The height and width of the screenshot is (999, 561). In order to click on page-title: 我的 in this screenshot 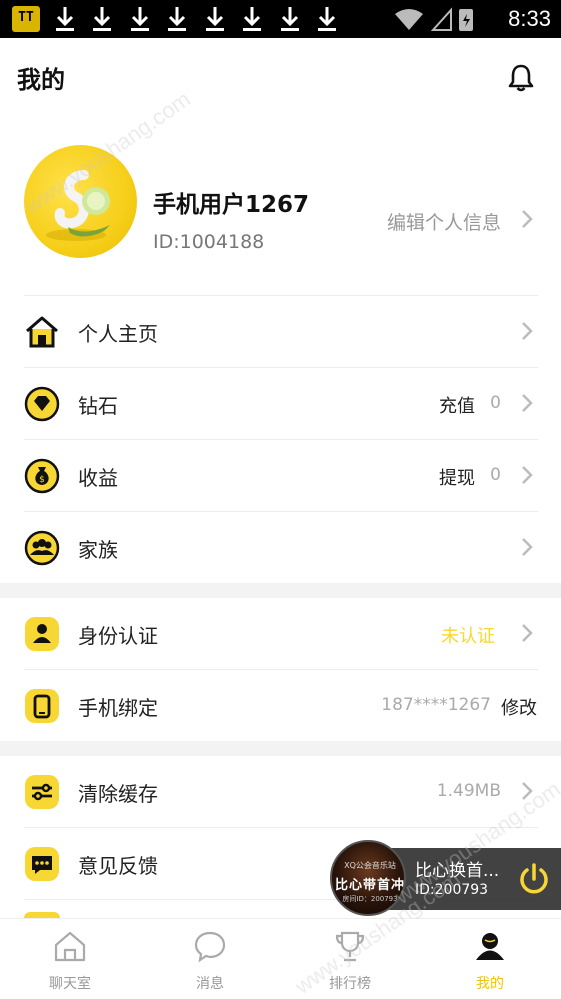, I will do `click(41, 80)`.